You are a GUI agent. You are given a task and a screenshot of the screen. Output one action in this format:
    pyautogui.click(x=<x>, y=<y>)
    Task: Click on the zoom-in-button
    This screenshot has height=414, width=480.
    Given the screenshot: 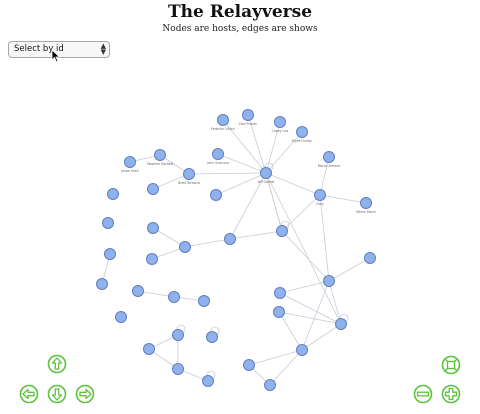 What is the action you would take?
    pyautogui.click(x=451, y=394)
    